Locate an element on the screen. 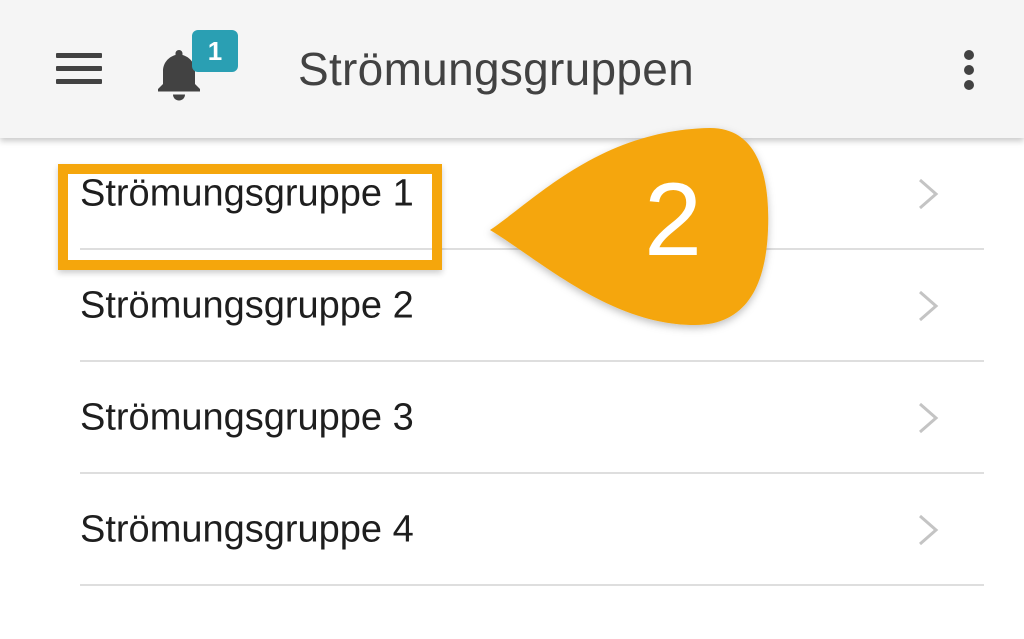 The width and height of the screenshot is (1024, 639). list-item-label: Strömungsgruppe 4 is located at coordinates (247, 529).